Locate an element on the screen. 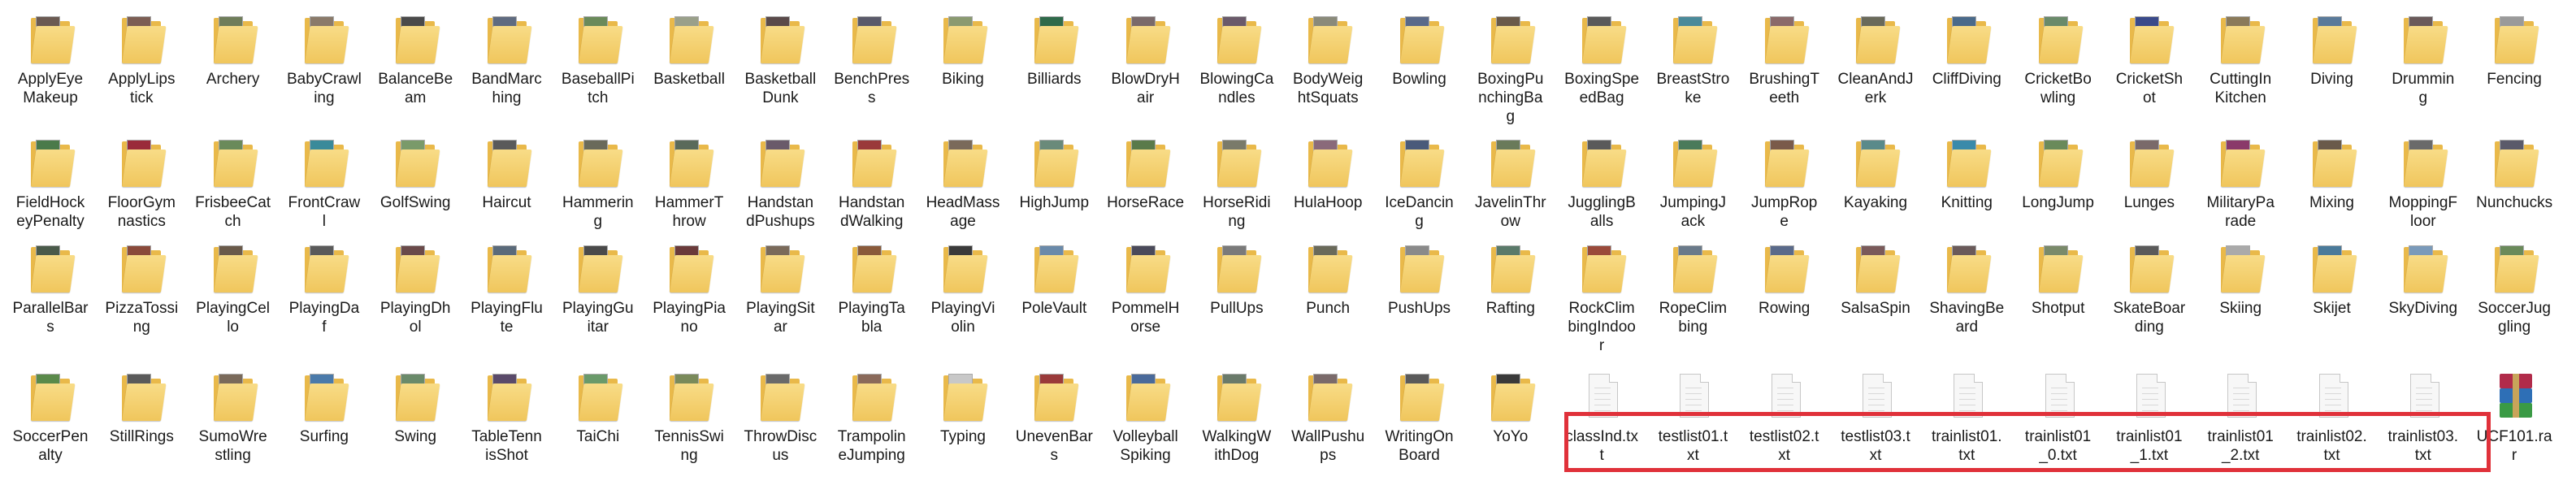 The width and height of the screenshot is (2576, 494). folder-icedancing: IceDancin g is located at coordinates (1419, 199).